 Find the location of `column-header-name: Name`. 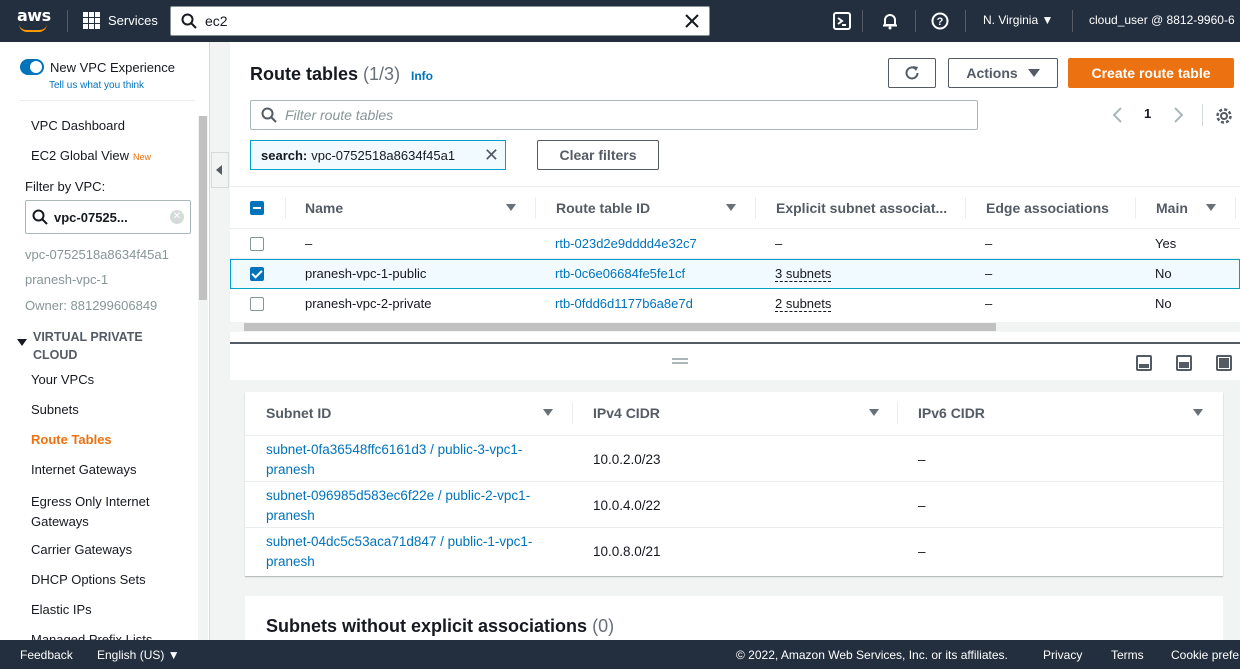

column-header-name: Name is located at coordinates (324, 208).